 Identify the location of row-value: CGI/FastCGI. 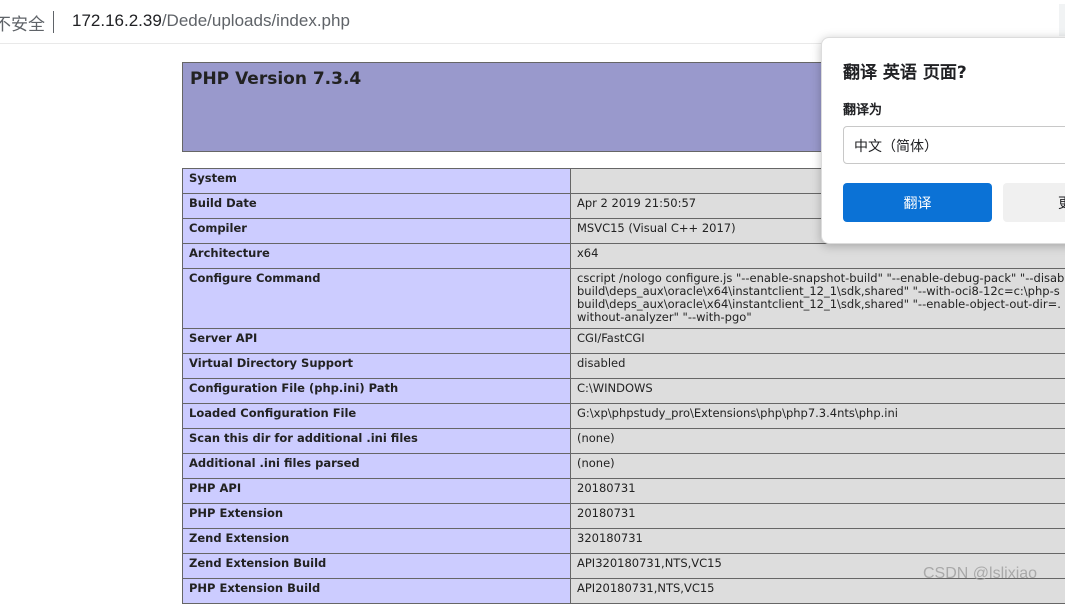
(818, 341).